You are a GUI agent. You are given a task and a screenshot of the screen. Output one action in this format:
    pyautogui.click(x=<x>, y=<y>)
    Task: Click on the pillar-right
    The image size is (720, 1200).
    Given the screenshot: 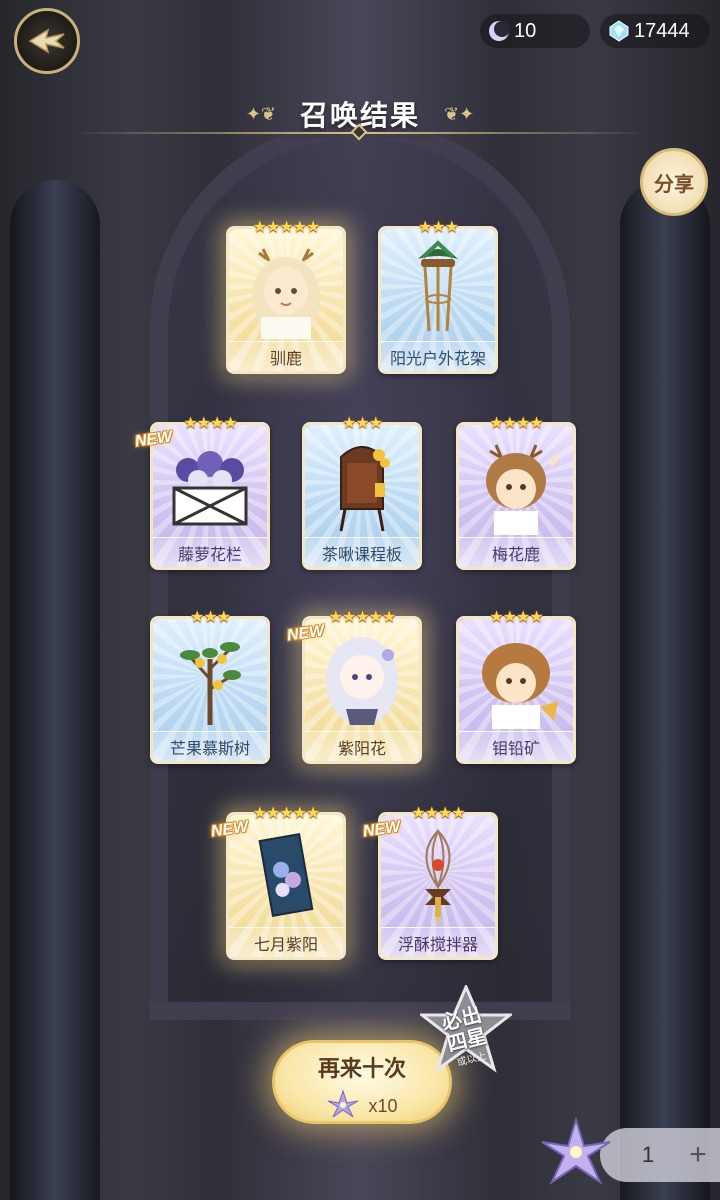 What is the action you would take?
    pyautogui.click(x=665, y=690)
    